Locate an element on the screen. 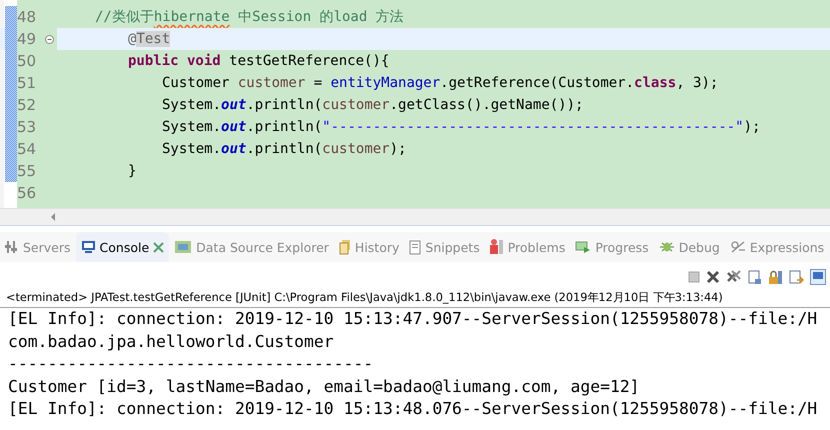 Image resolution: width=830 pixels, height=430 pixels. view-tab: Servers is located at coordinates (38, 247).